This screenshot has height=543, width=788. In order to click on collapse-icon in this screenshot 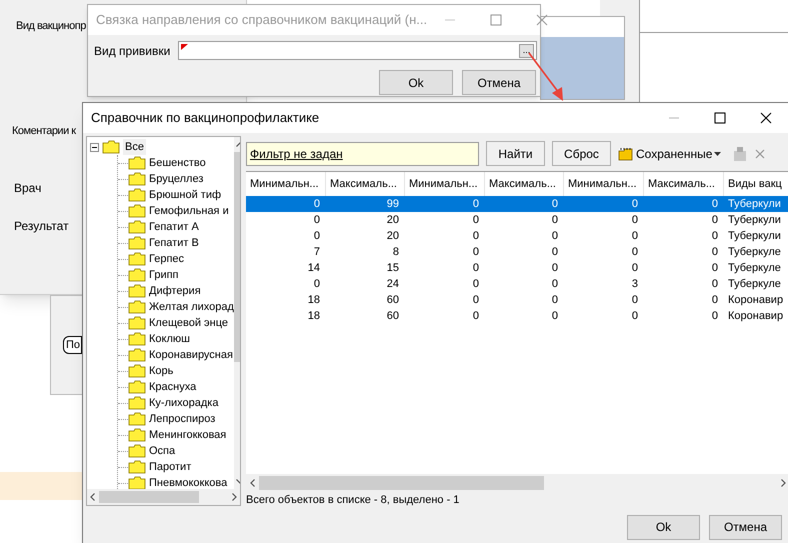, I will do `click(94, 147)`.